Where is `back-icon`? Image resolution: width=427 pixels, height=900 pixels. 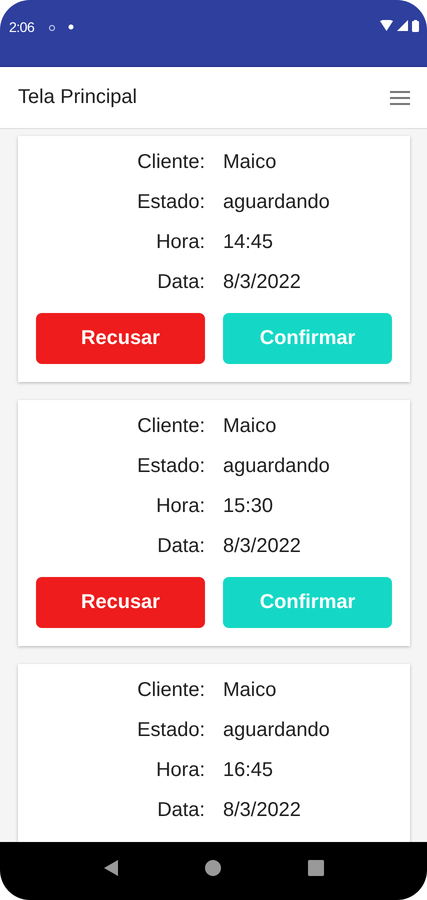 back-icon is located at coordinates (111, 868).